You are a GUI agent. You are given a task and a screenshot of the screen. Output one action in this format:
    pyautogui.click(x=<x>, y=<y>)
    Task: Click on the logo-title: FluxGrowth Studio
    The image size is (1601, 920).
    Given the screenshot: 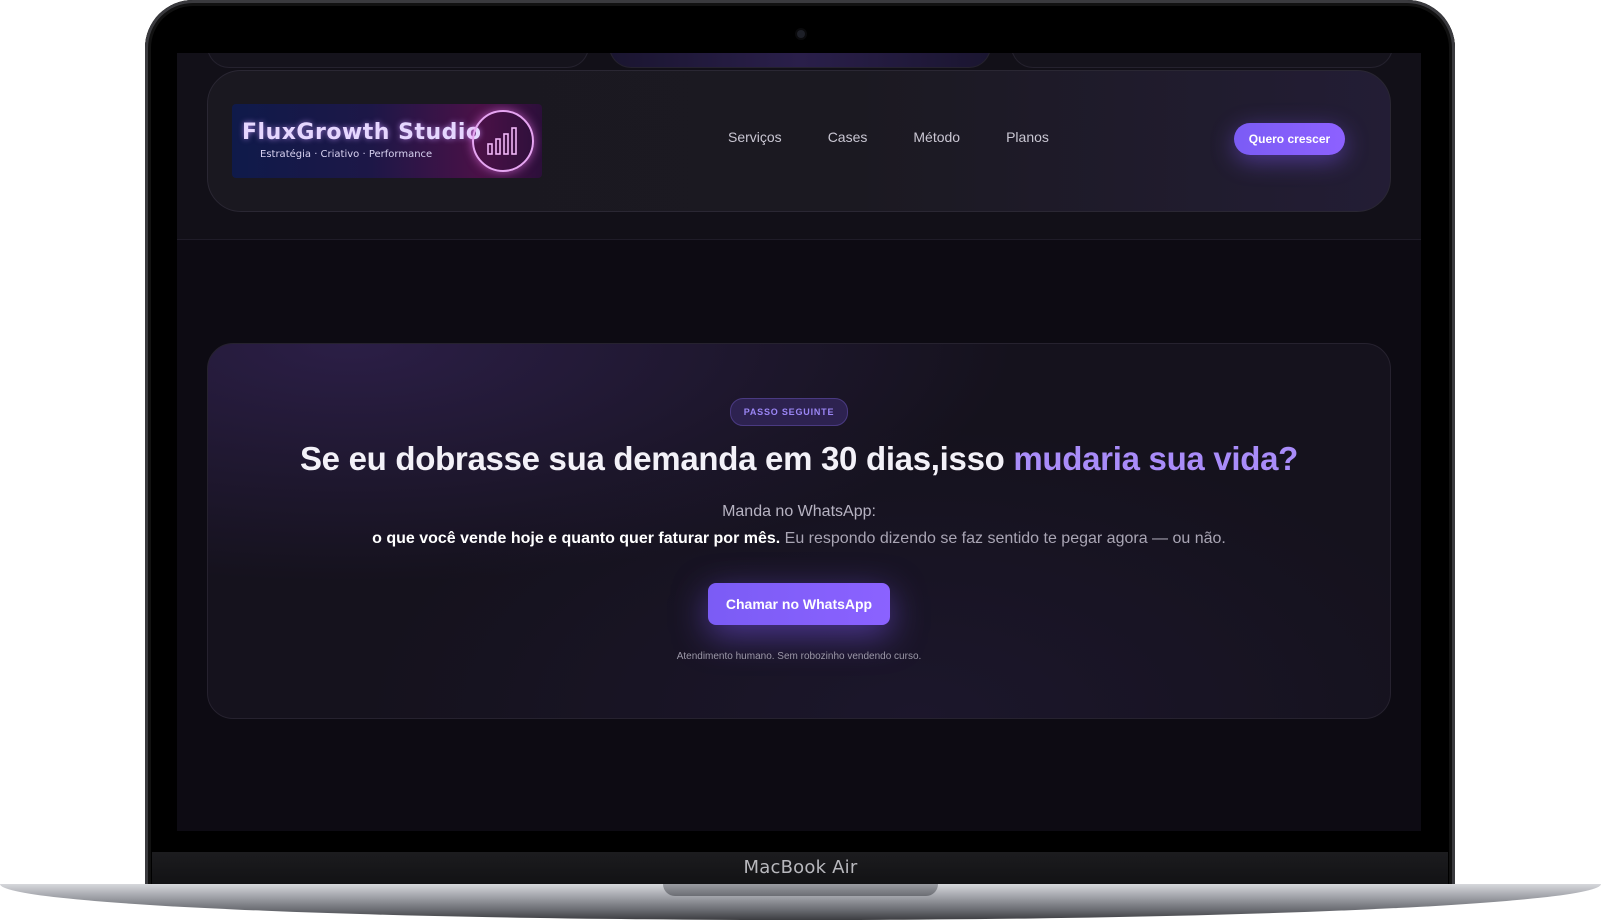 What is the action you would take?
    pyautogui.click(x=362, y=132)
    